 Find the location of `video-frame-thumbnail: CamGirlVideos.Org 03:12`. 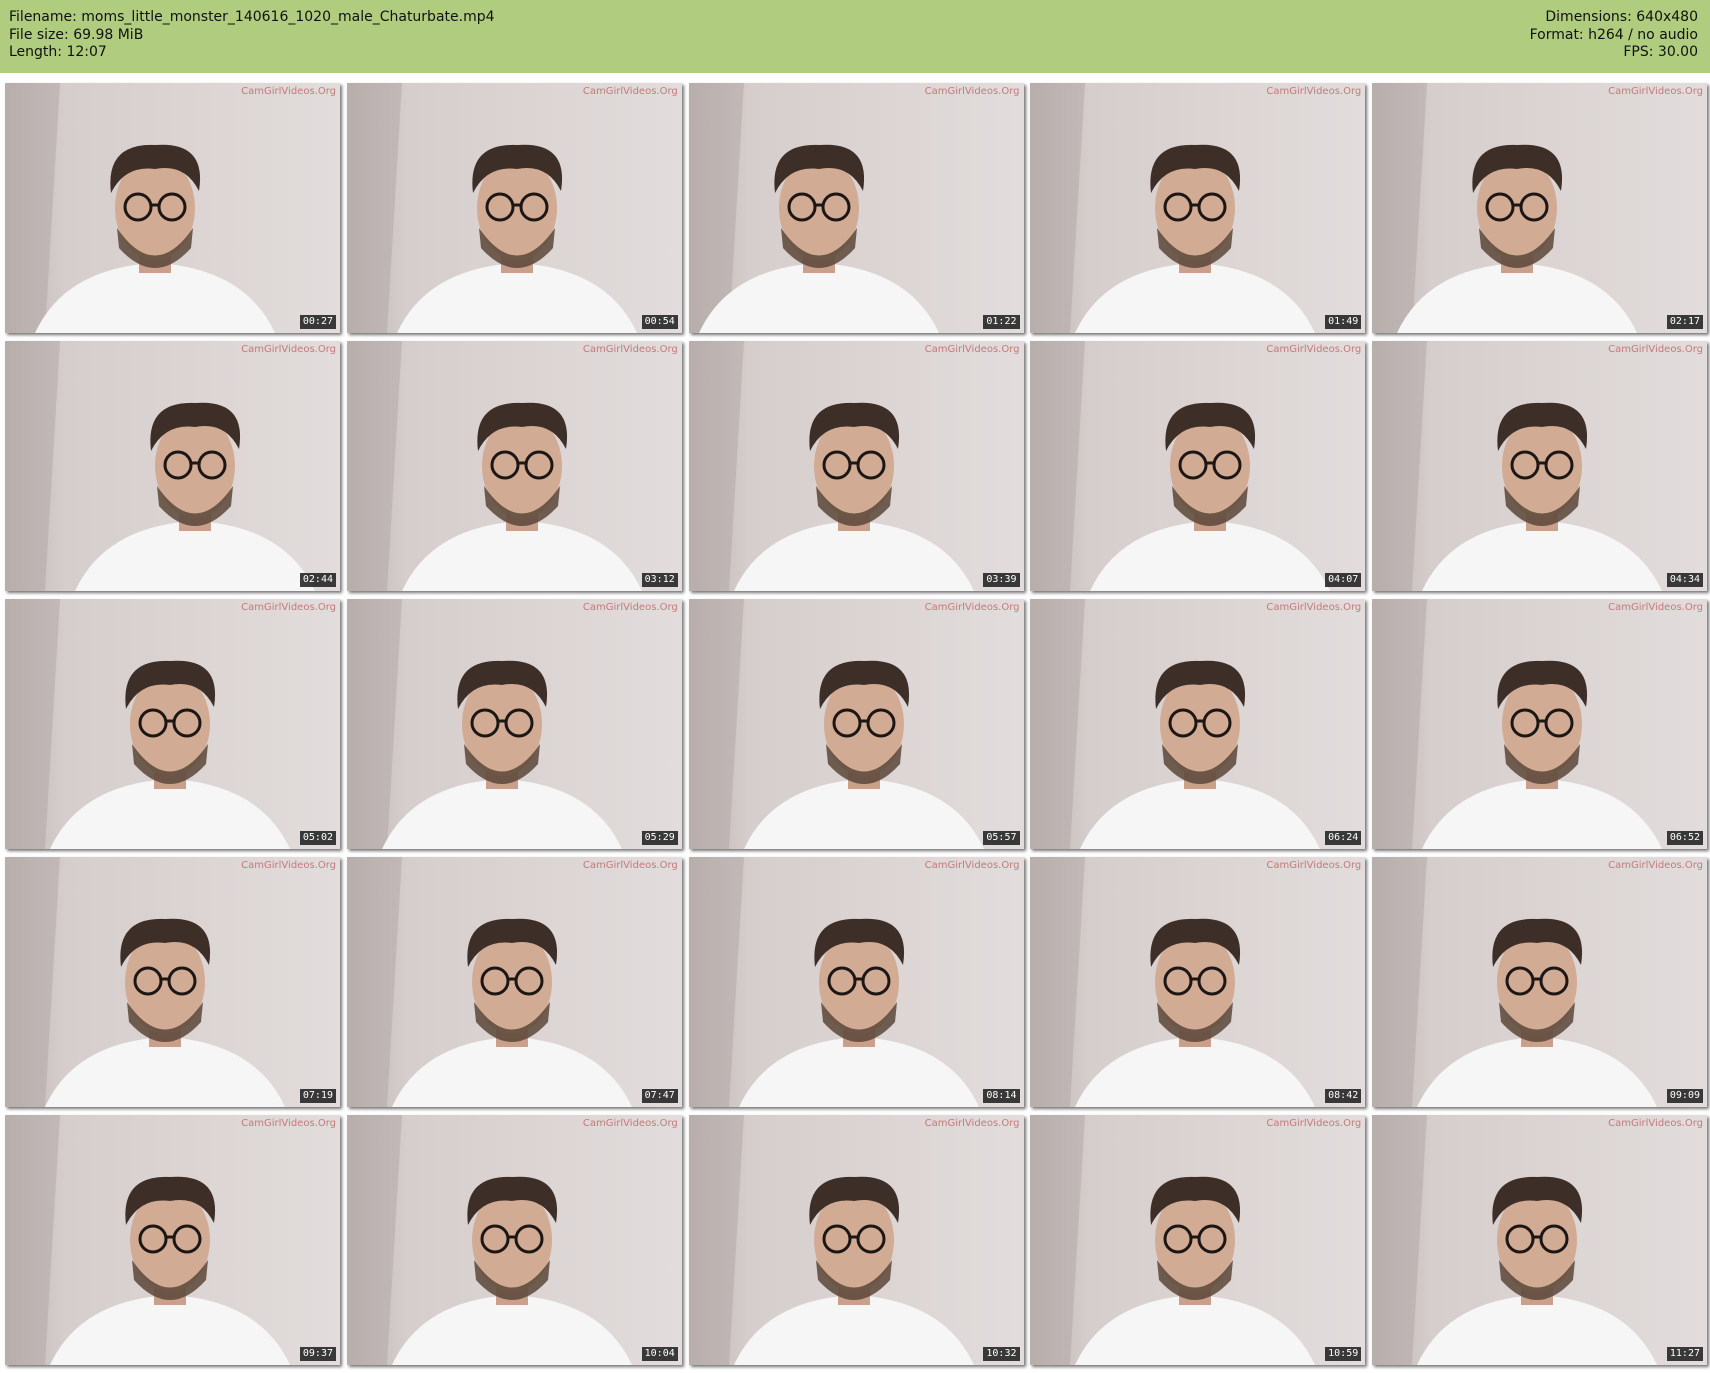

video-frame-thumbnail: CamGirlVideos.Org 03:12 is located at coordinates (514, 466).